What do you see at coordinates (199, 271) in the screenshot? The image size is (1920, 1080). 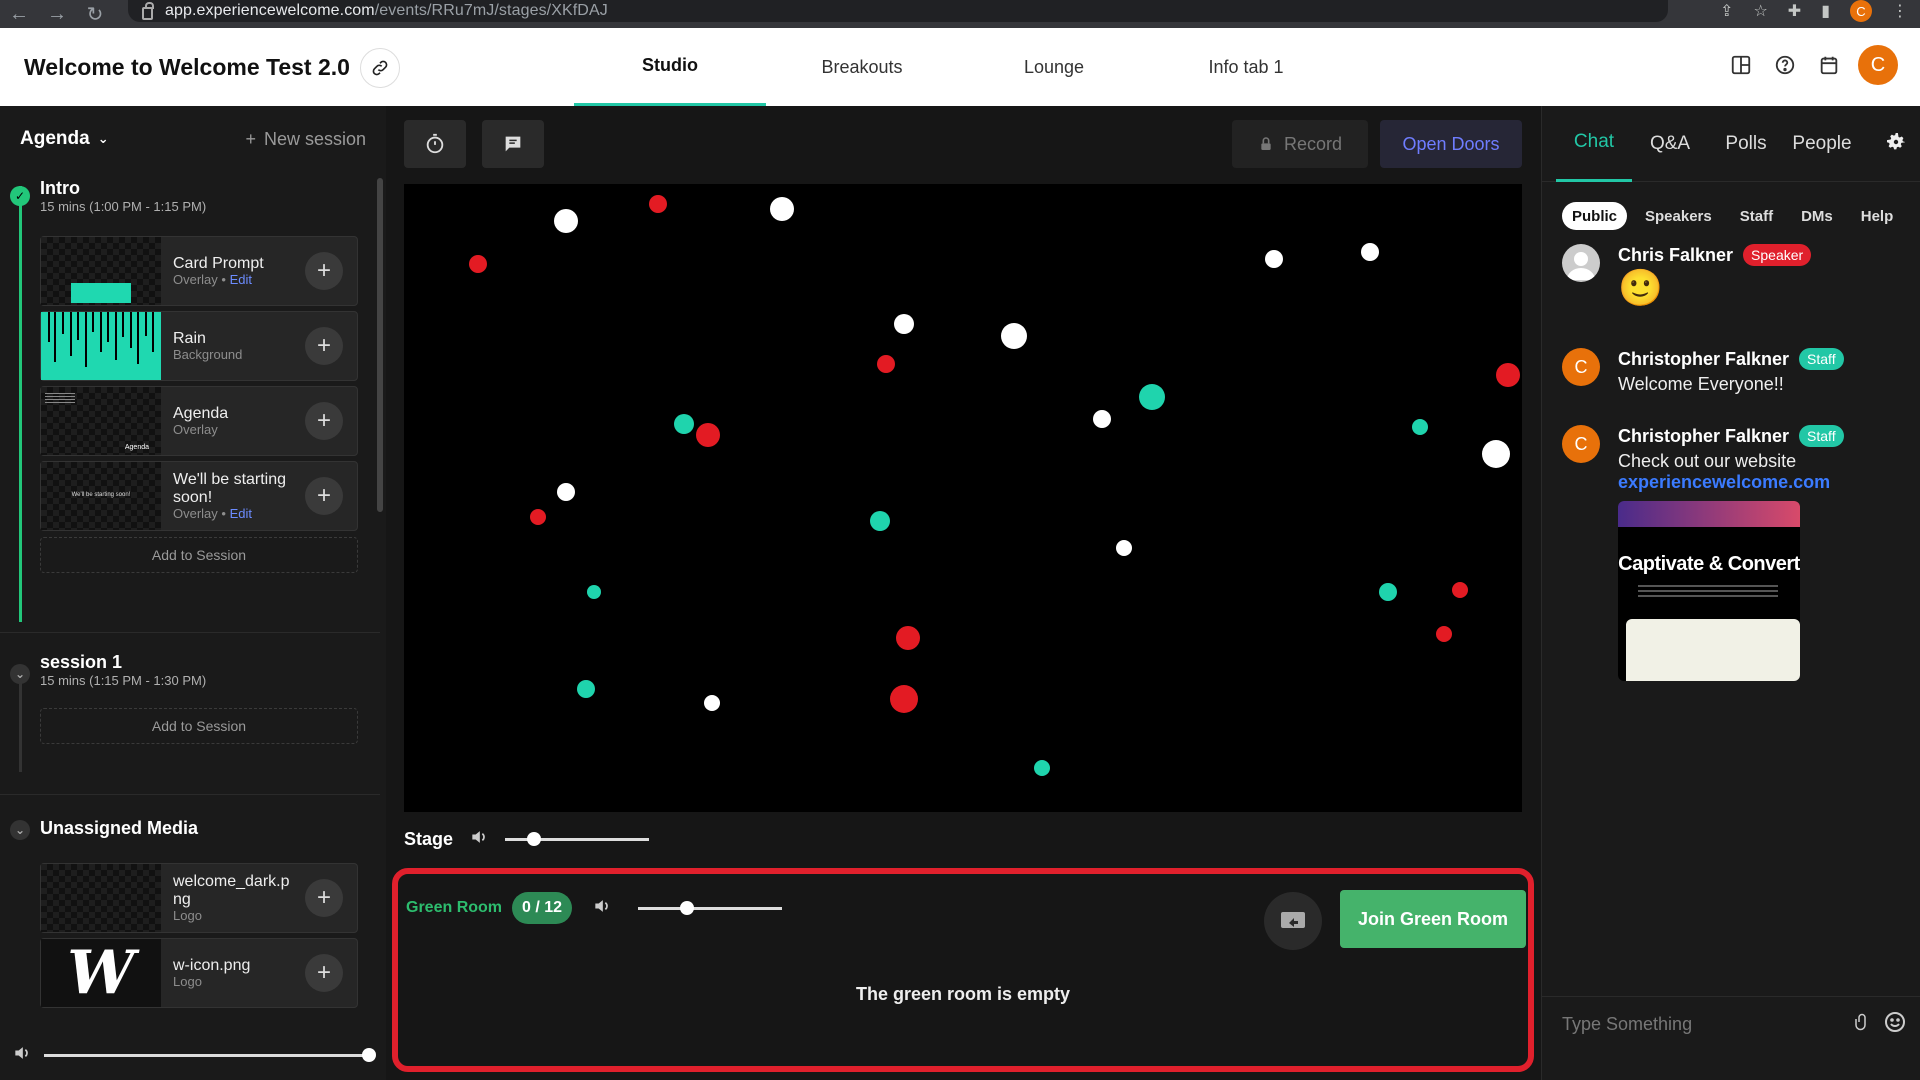 I see `media-card: Card Prompt Overlay • Edit +` at bounding box center [199, 271].